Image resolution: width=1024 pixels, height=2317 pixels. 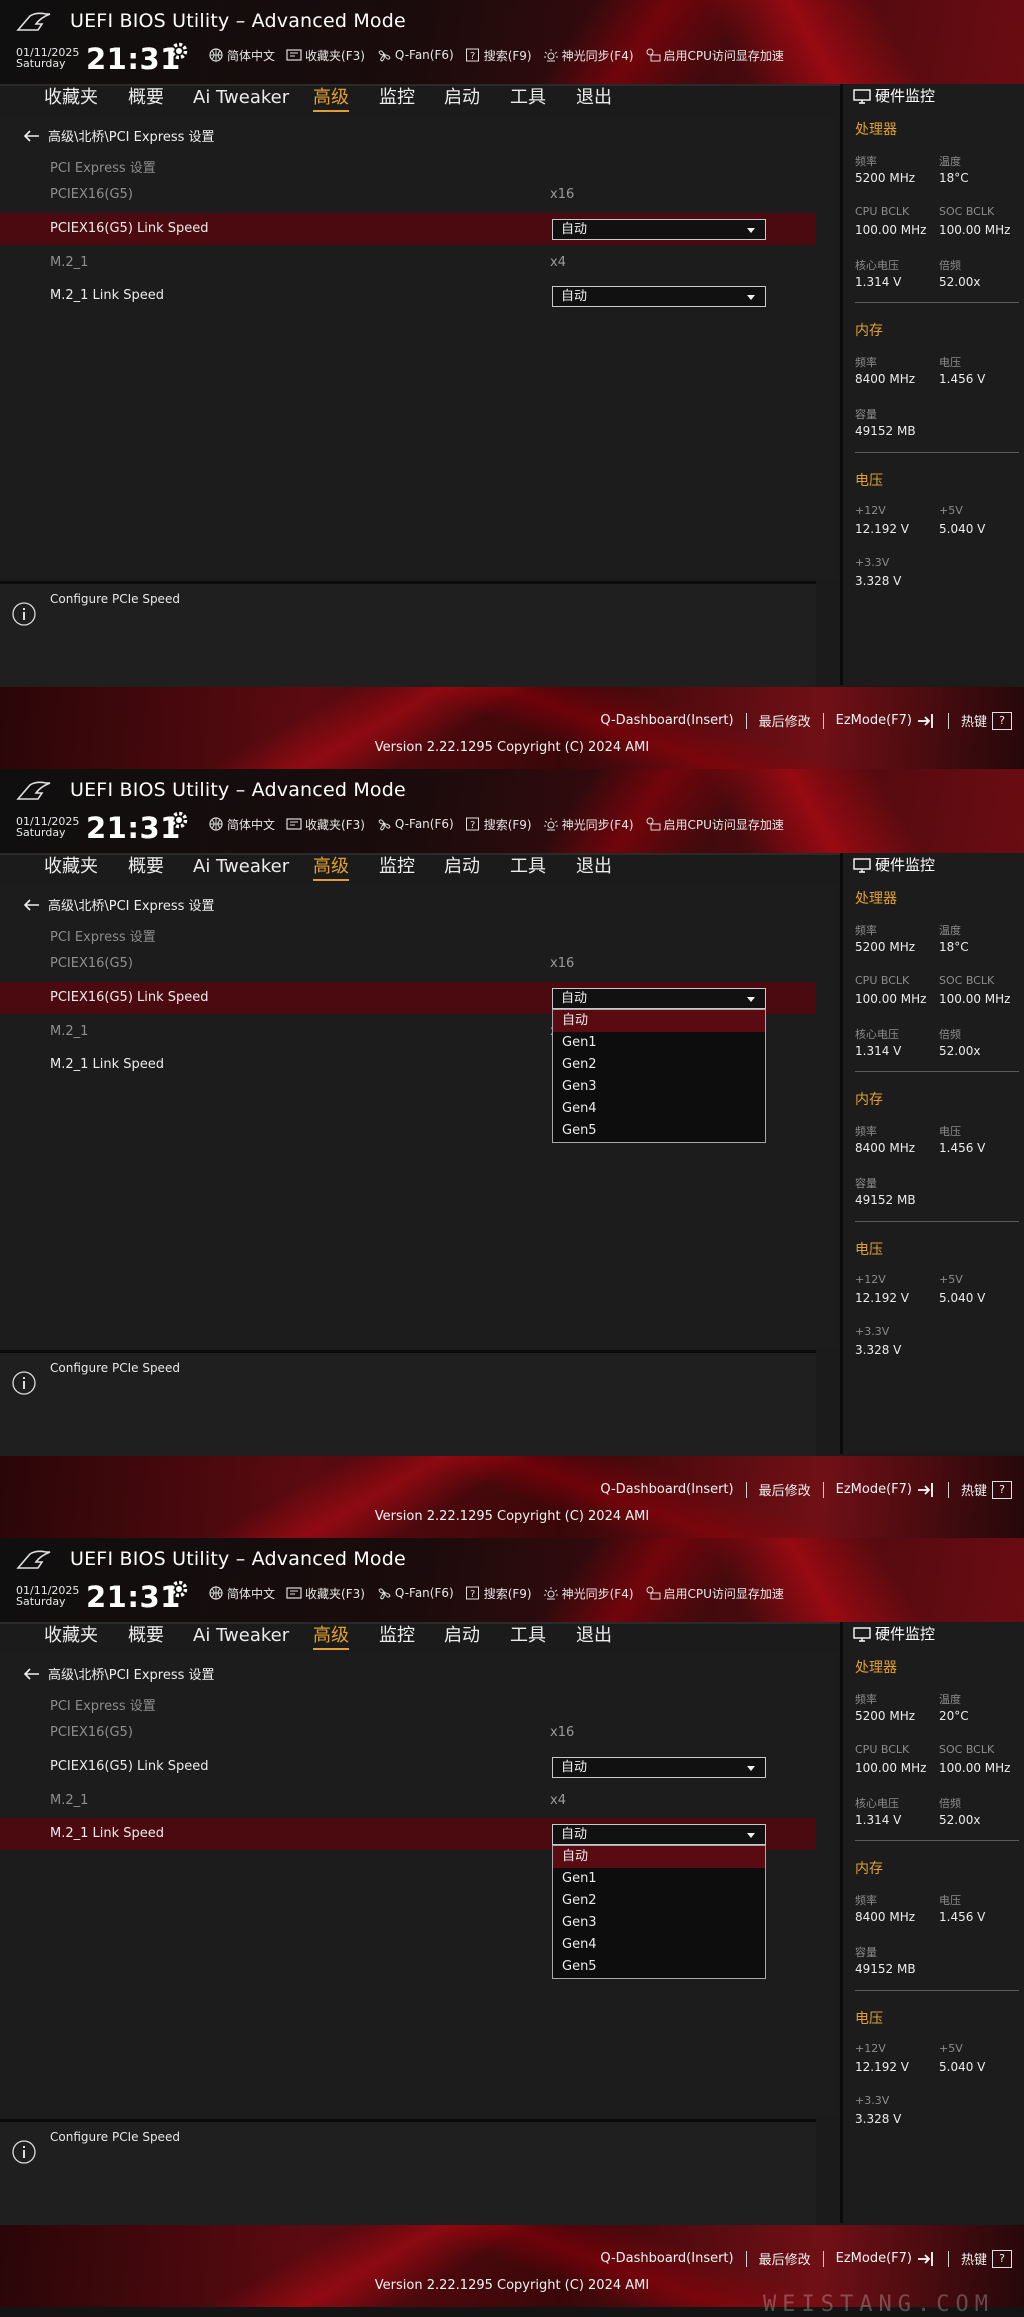 I want to click on hw-33v: 3.328 V, so click(x=878, y=2119).